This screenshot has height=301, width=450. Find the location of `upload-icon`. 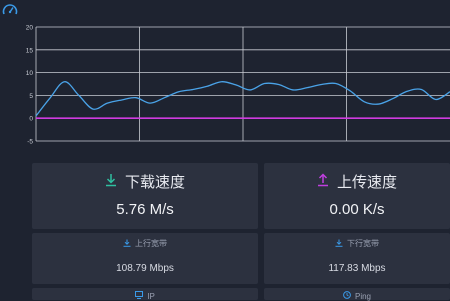

upload-icon is located at coordinates (323, 181).